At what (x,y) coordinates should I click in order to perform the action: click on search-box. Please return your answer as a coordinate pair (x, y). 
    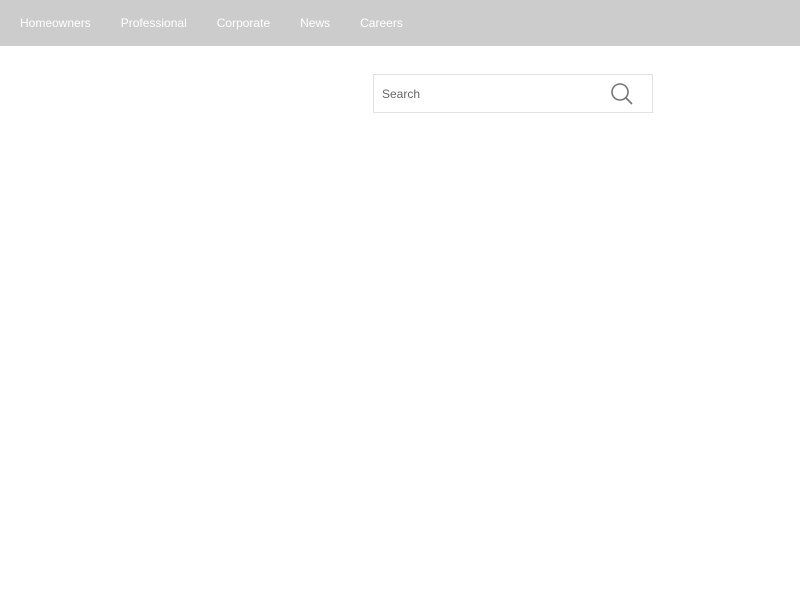
    Looking at the image, I should click on (513, 93).